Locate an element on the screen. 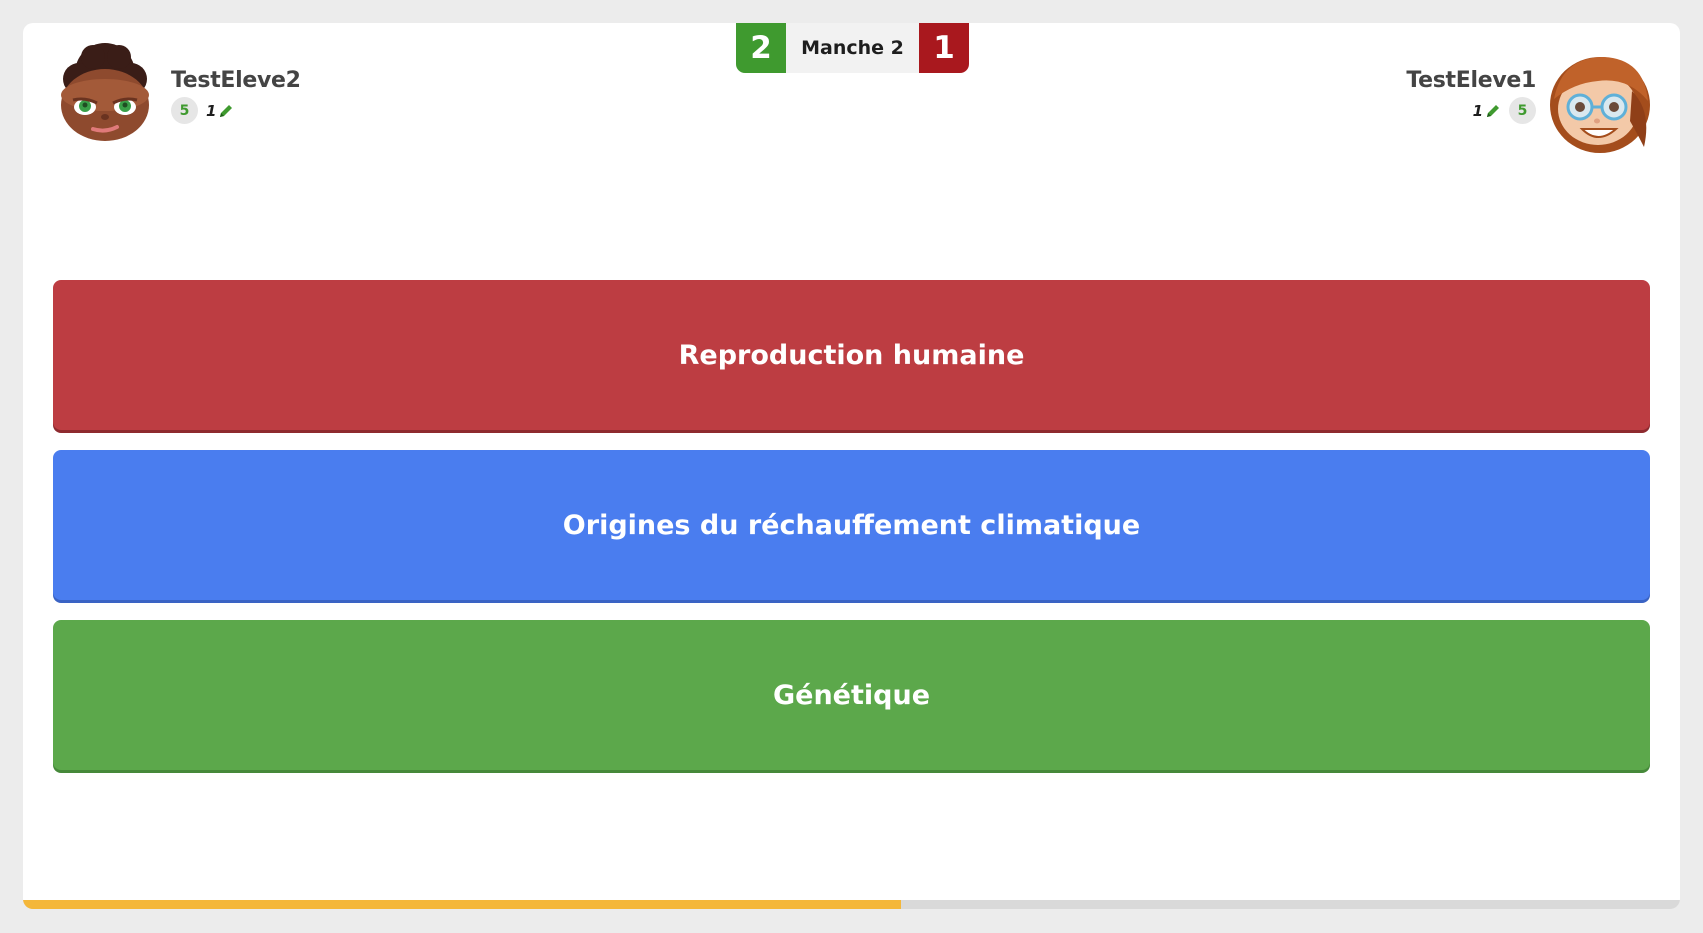 This screenshot has width=1703, height=933. score-left: 2 is located at coordinates (761, 48).